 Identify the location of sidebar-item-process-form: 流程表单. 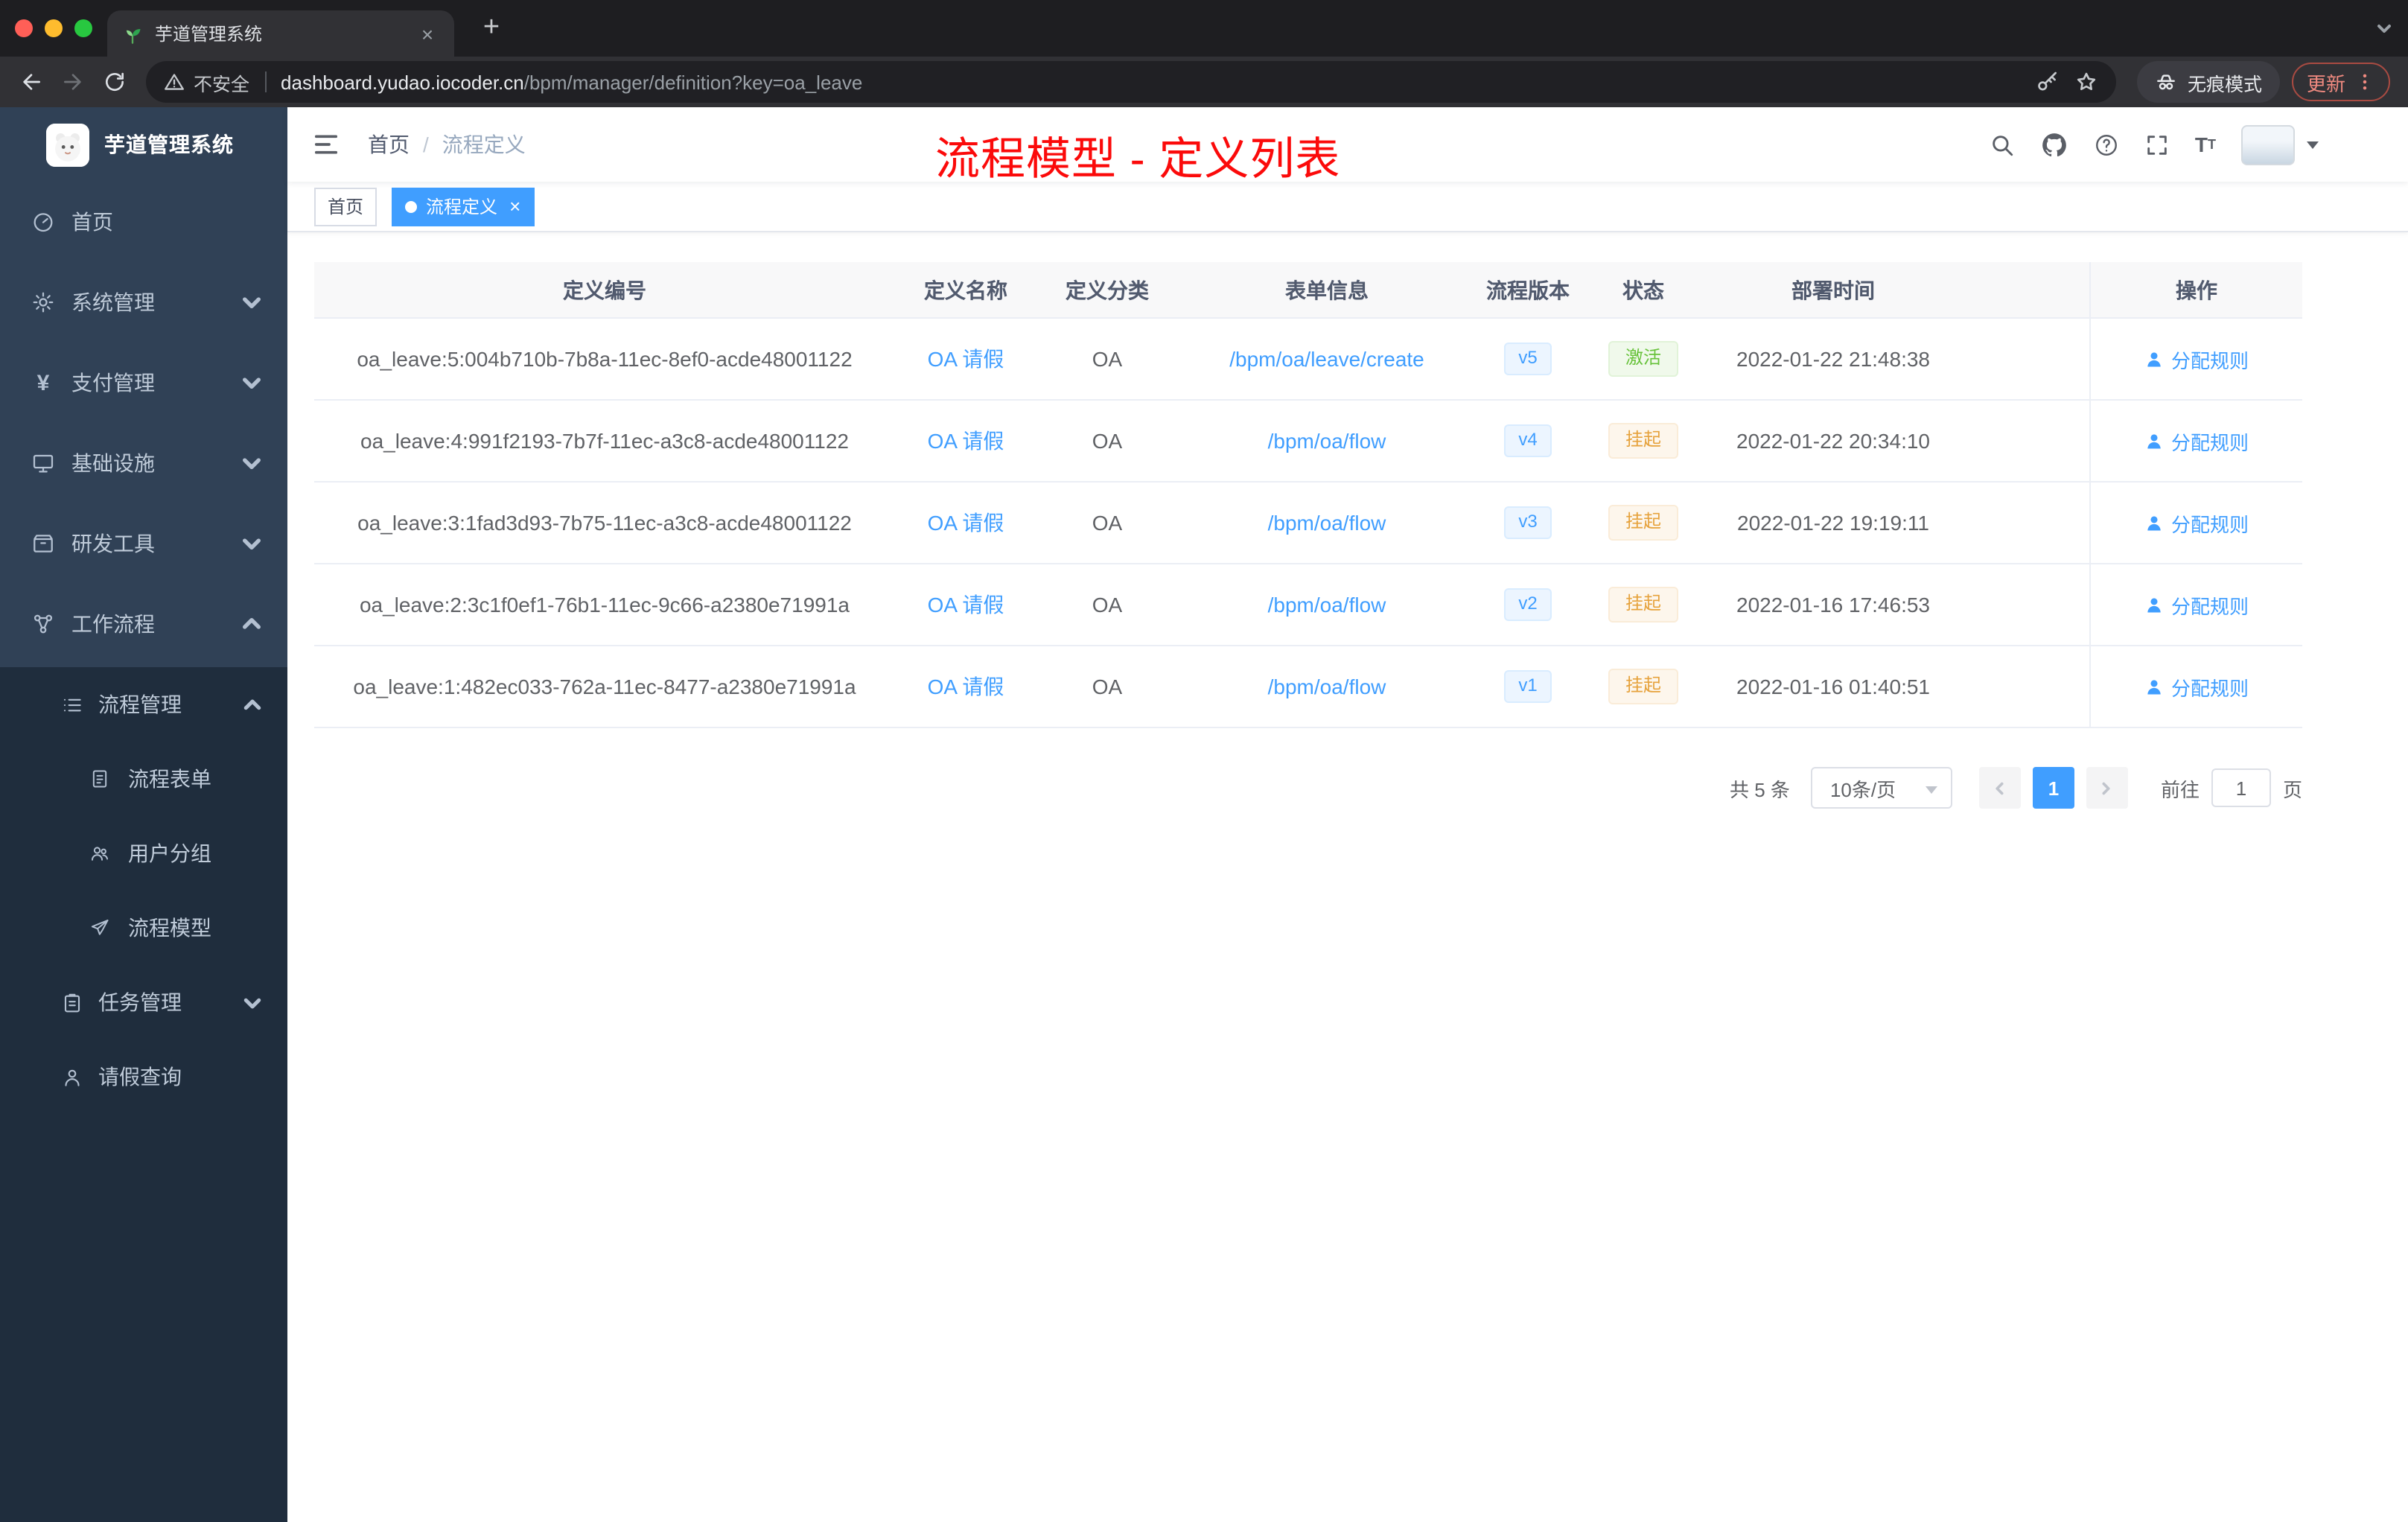
(143, 779).